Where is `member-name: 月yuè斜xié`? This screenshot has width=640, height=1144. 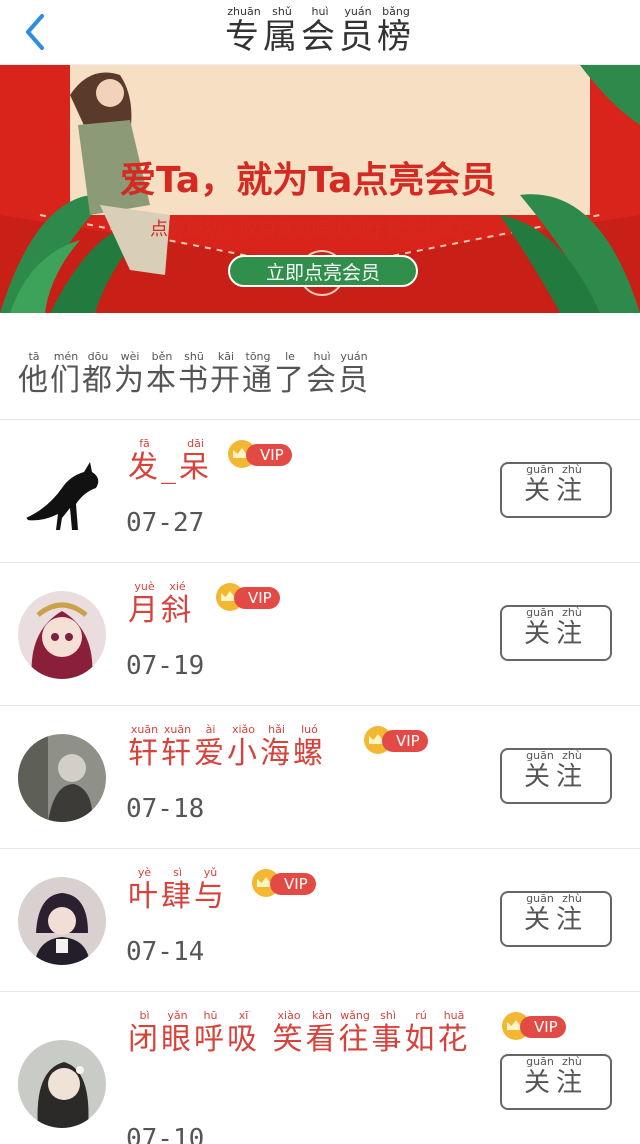
member-name: 月yuè斜xié is located at coordinates (161, 607).